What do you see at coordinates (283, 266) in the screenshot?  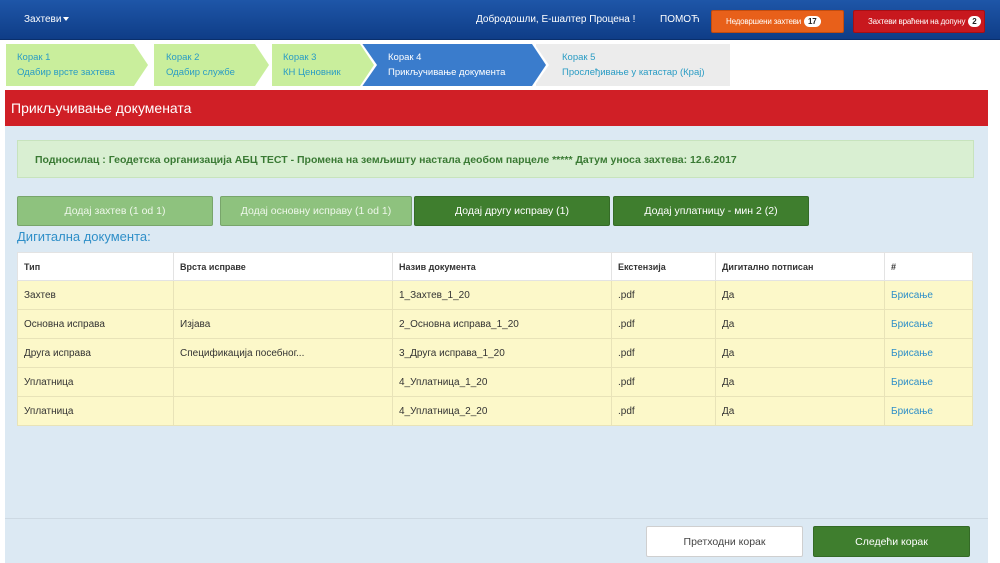 I see `column-header-doc-kind: Врста исправе` at bounding box center [283, 266].